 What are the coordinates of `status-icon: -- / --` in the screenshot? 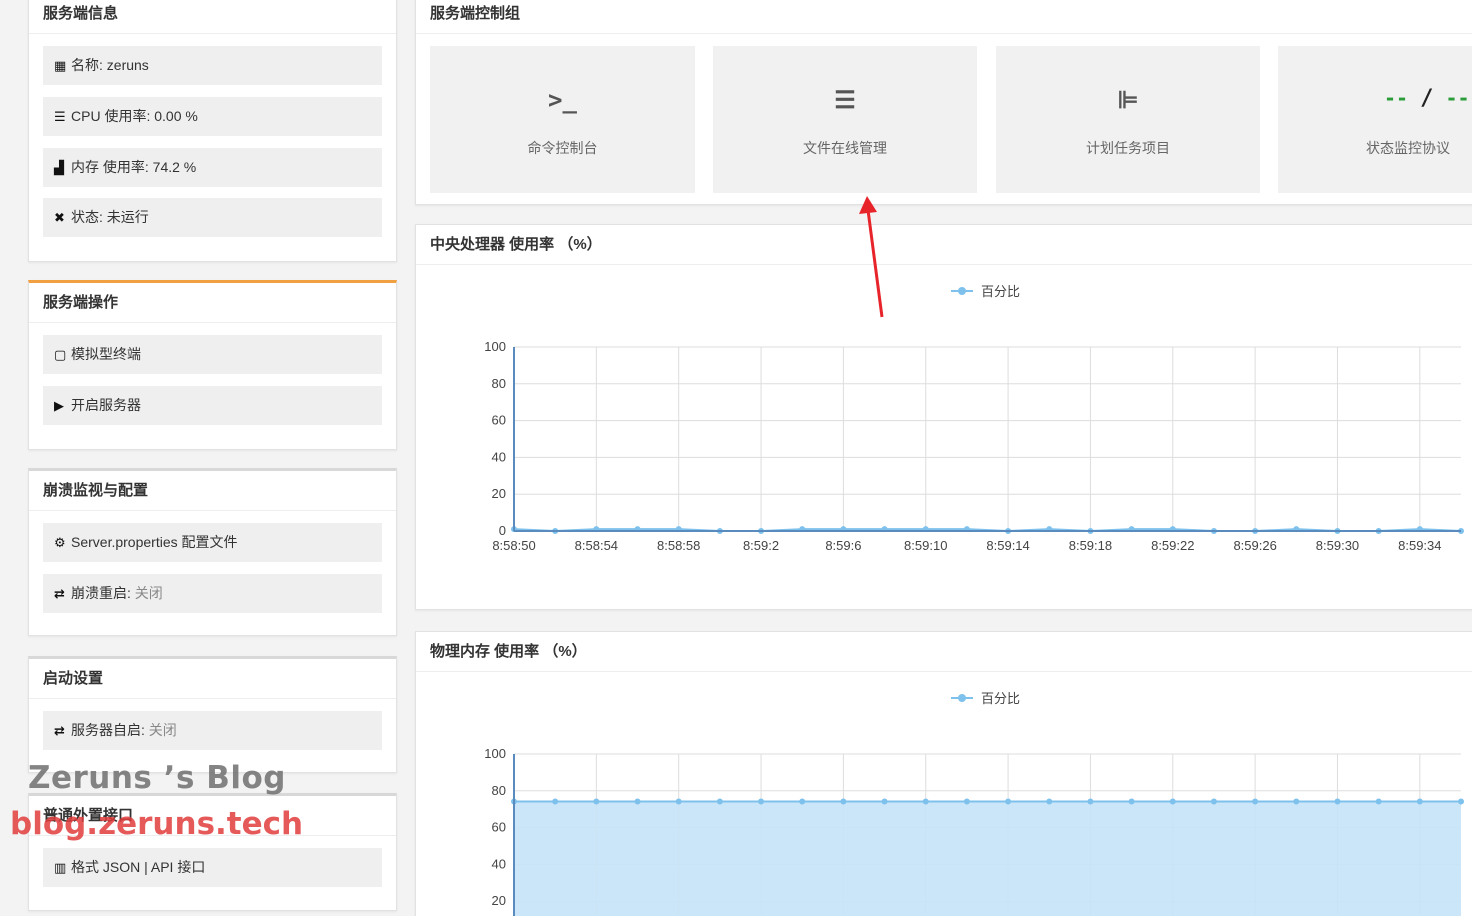 It's located at (1375, 101).